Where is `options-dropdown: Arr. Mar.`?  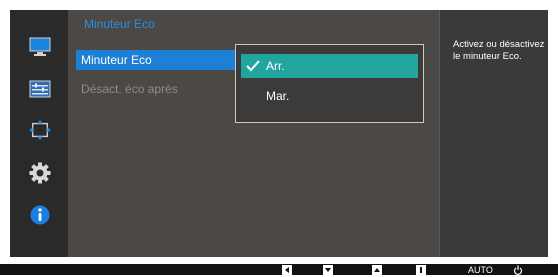
options-dropdown: Arr. Mar. is located at coordinates (329, 83).